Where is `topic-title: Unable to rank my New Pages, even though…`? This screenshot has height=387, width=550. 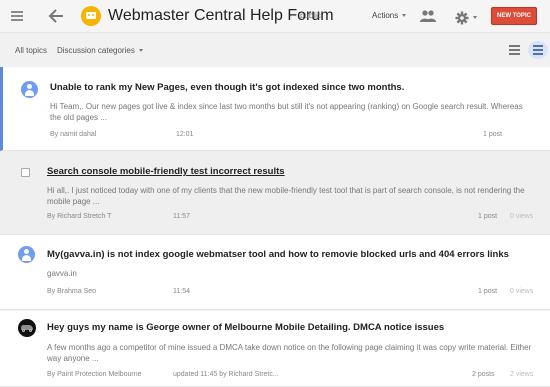 topic-title: Unable to rank my New Pages, even though… is located at coordinates (227, 87).